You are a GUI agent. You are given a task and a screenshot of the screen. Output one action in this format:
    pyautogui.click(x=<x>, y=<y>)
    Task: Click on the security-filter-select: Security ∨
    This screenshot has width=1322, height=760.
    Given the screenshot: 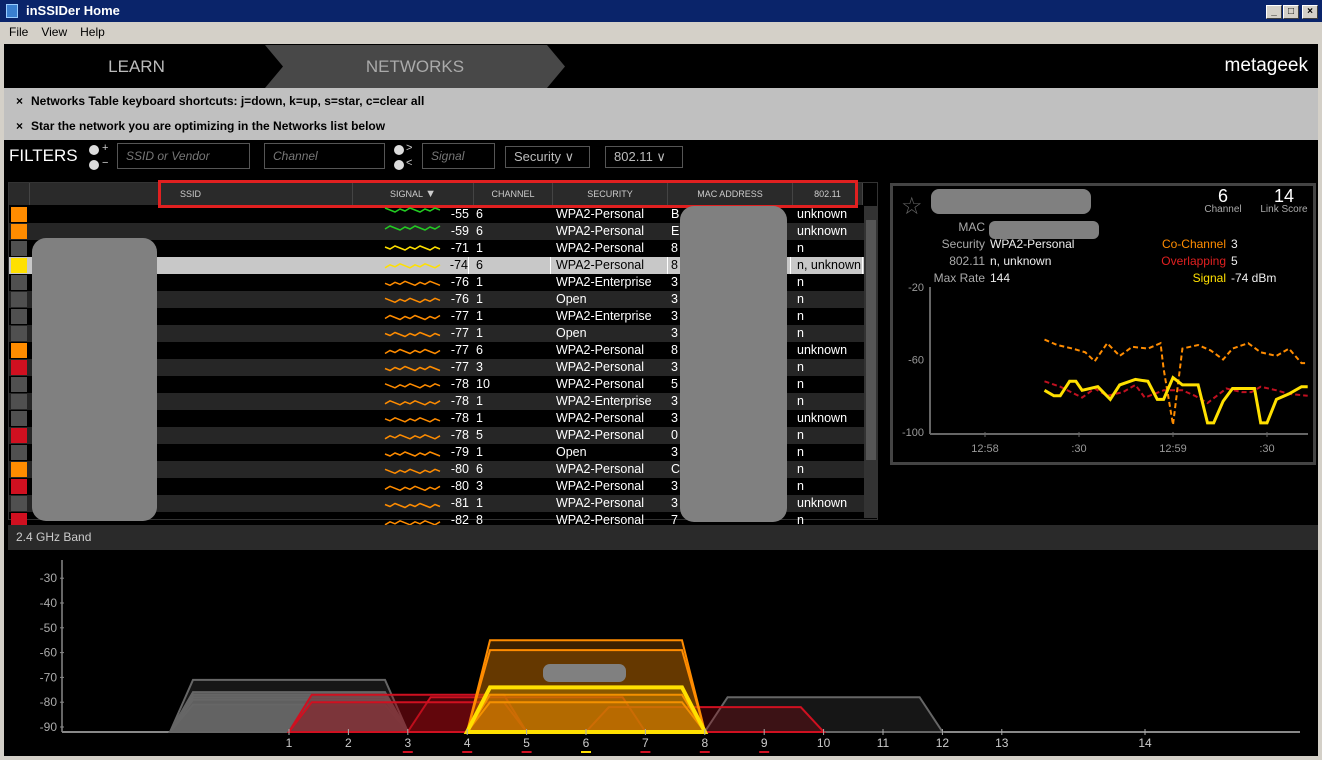 What is the action you would take?
    pyautogui.click(x=547, y=157)
    